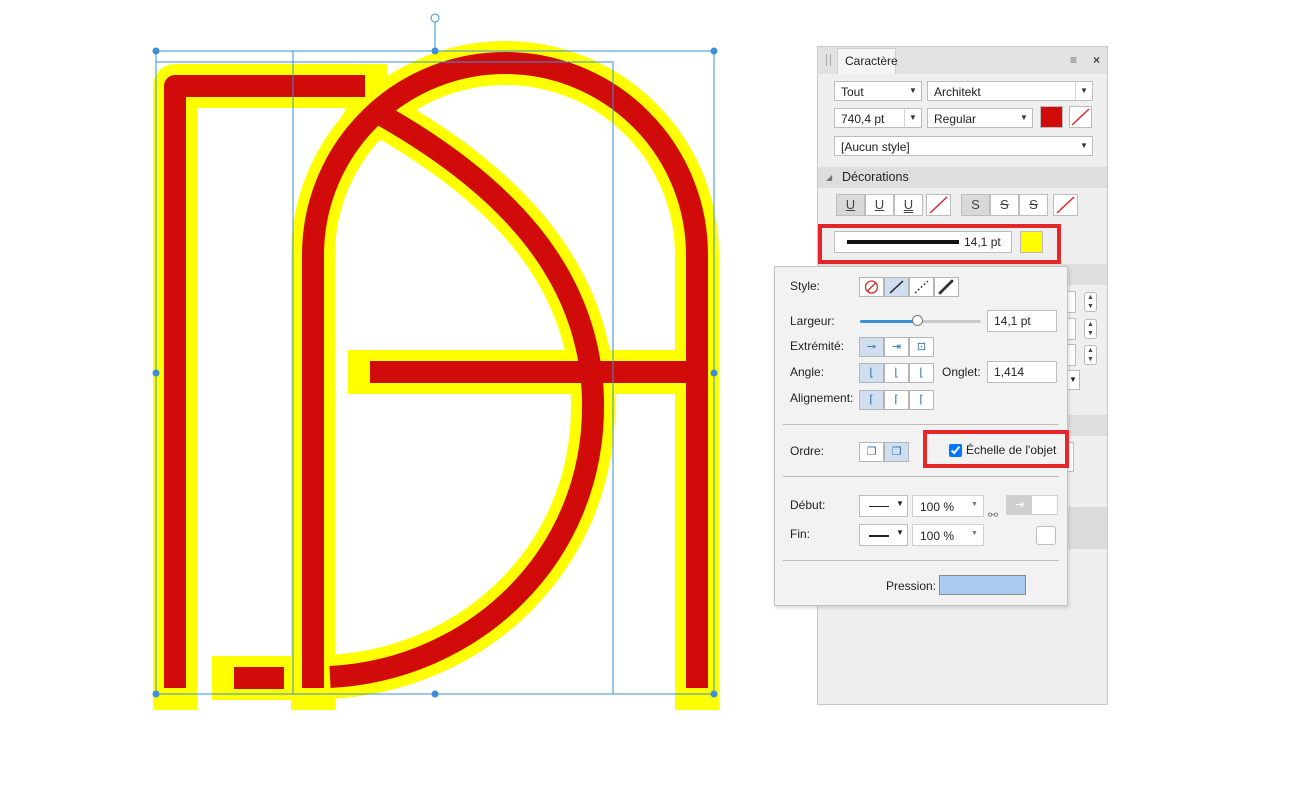  What do you see at coordinates (1009, 372) in the screenshot?
I see `miter-value: 1,414` at bounding box center [1009, 372].